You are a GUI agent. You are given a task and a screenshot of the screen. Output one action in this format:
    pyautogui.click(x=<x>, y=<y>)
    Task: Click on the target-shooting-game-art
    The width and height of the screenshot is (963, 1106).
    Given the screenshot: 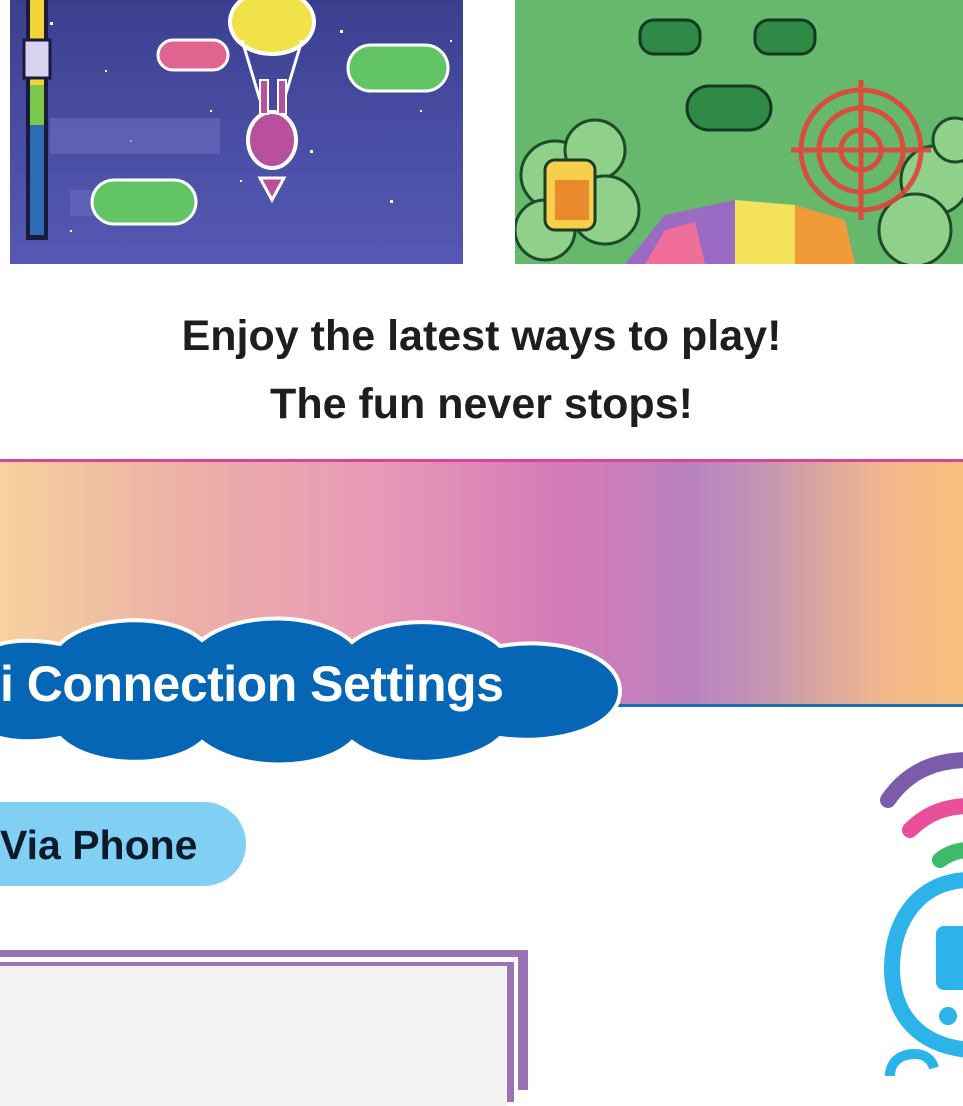 What is the action you would take?
    pyautogui.click(x=739, y=132)
    